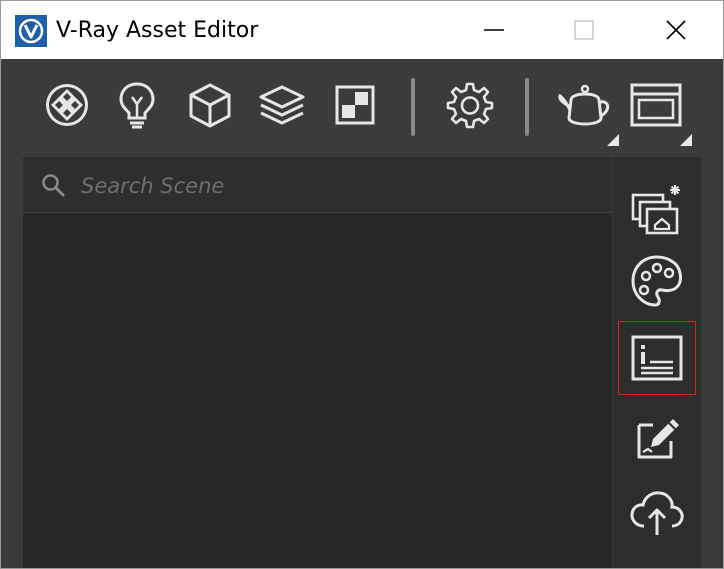  Describe the element at coordinates (613, 140) in the screenshot. I see `teapot-dropdown-indicator` at that location.